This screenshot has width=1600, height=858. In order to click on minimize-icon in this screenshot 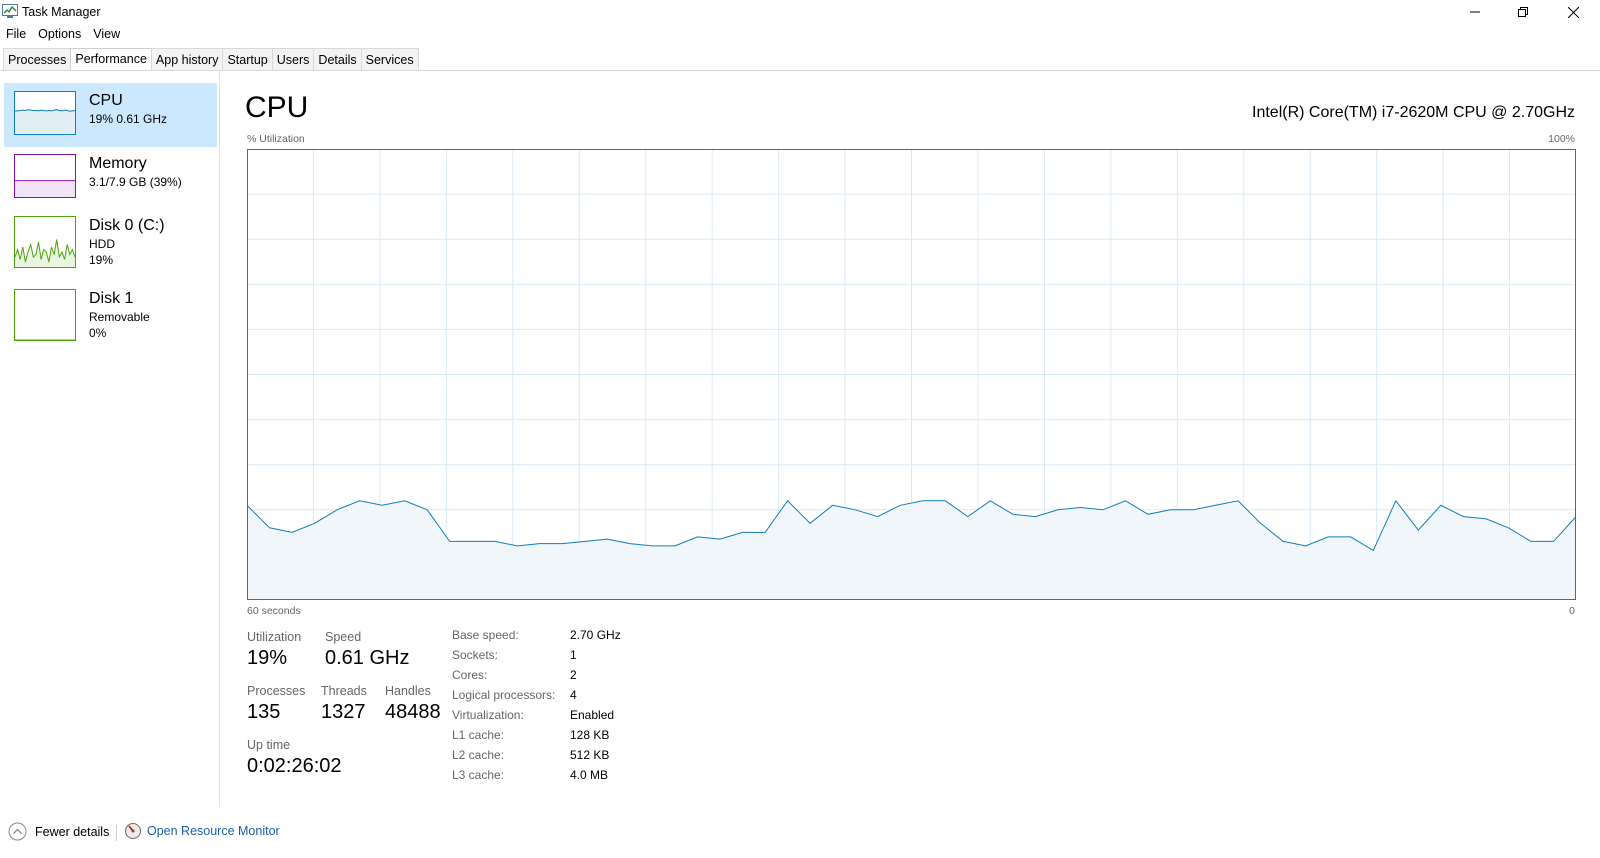, I will do `click(1475, 12)`.